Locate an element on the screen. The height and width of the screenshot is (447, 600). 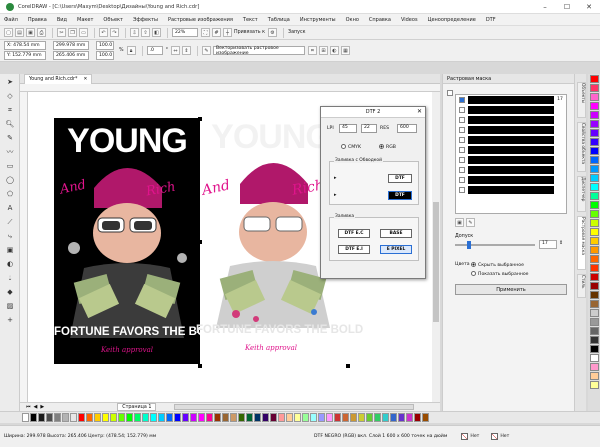
transparency-tool-icon: ◐ is located at coordinates (10, 264).